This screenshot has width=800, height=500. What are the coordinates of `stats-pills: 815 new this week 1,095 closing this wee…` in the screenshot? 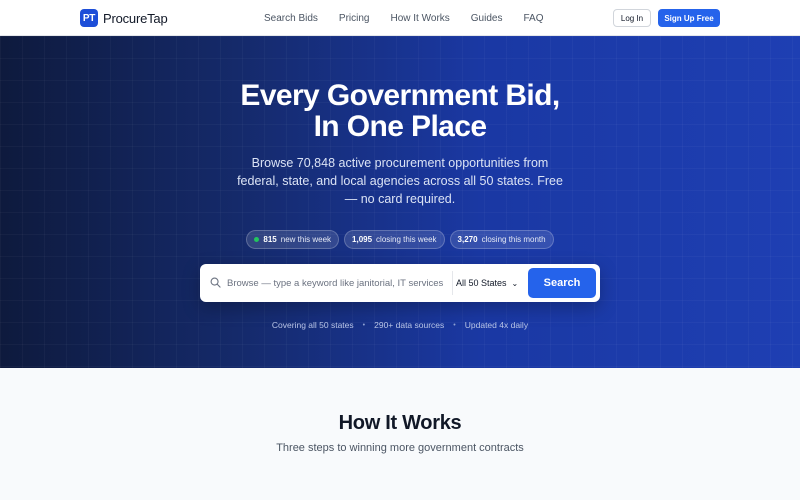 It's located at (400, 239).